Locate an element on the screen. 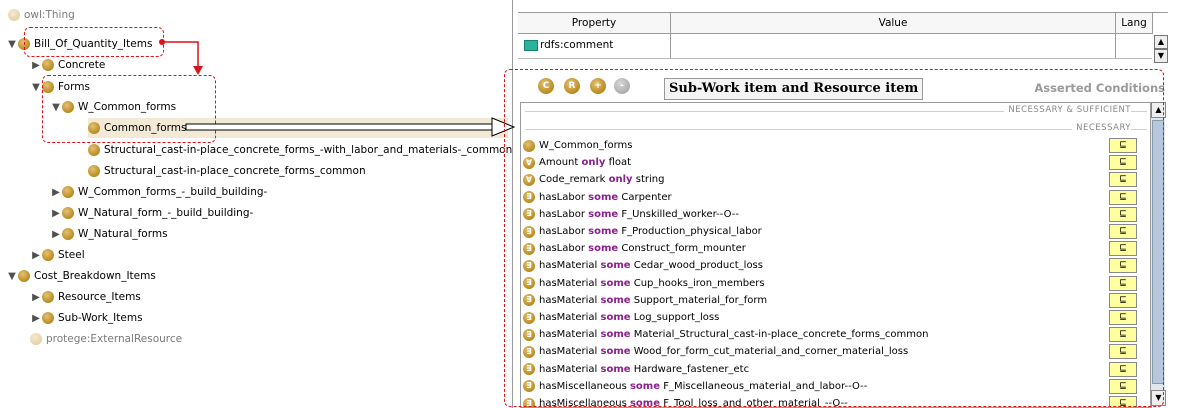 Image resolution: width=1182 pixels, height=408 pixels. annotation-row: rdfs:comment is located at coordinates (835, 46).